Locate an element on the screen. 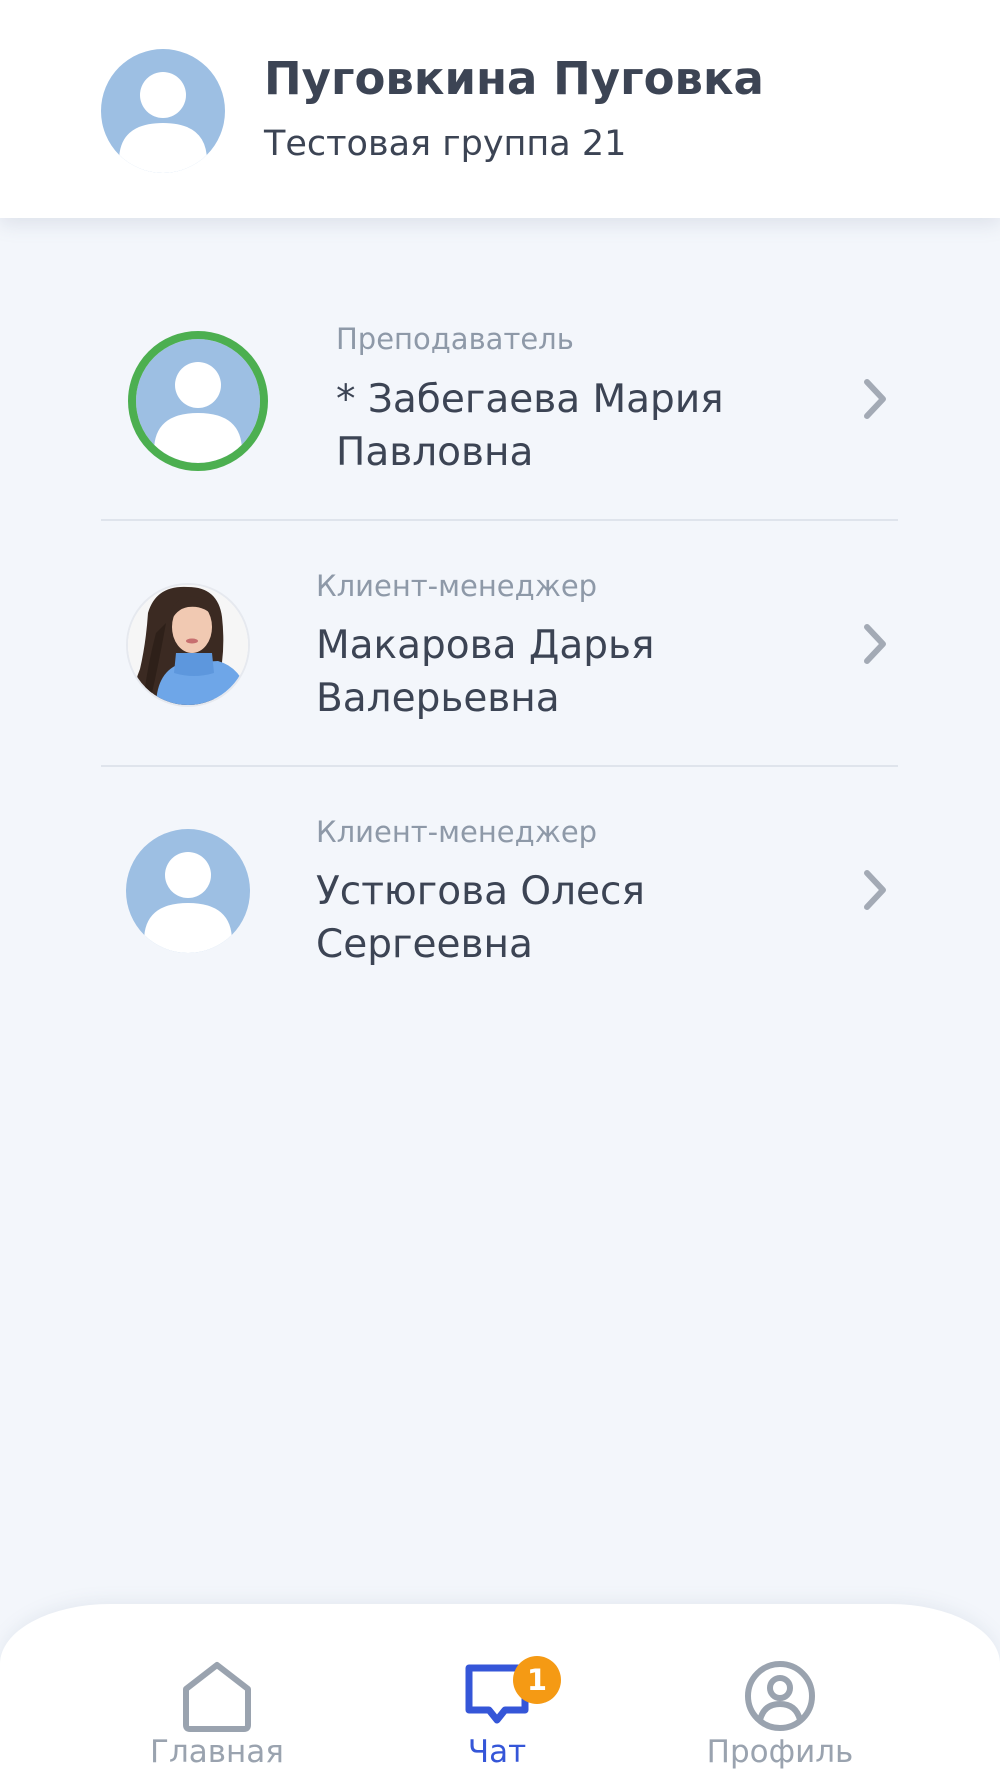 This screenshot has height=1778, width=1000. tab-label: Чат is located at coordinates (497, 1752).